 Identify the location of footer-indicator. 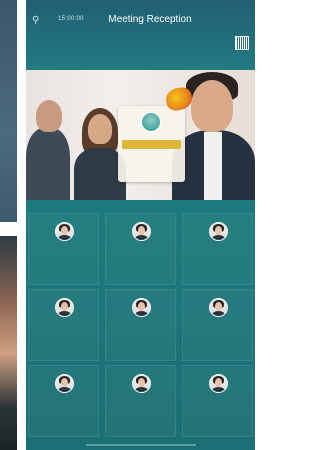
(141, 445).